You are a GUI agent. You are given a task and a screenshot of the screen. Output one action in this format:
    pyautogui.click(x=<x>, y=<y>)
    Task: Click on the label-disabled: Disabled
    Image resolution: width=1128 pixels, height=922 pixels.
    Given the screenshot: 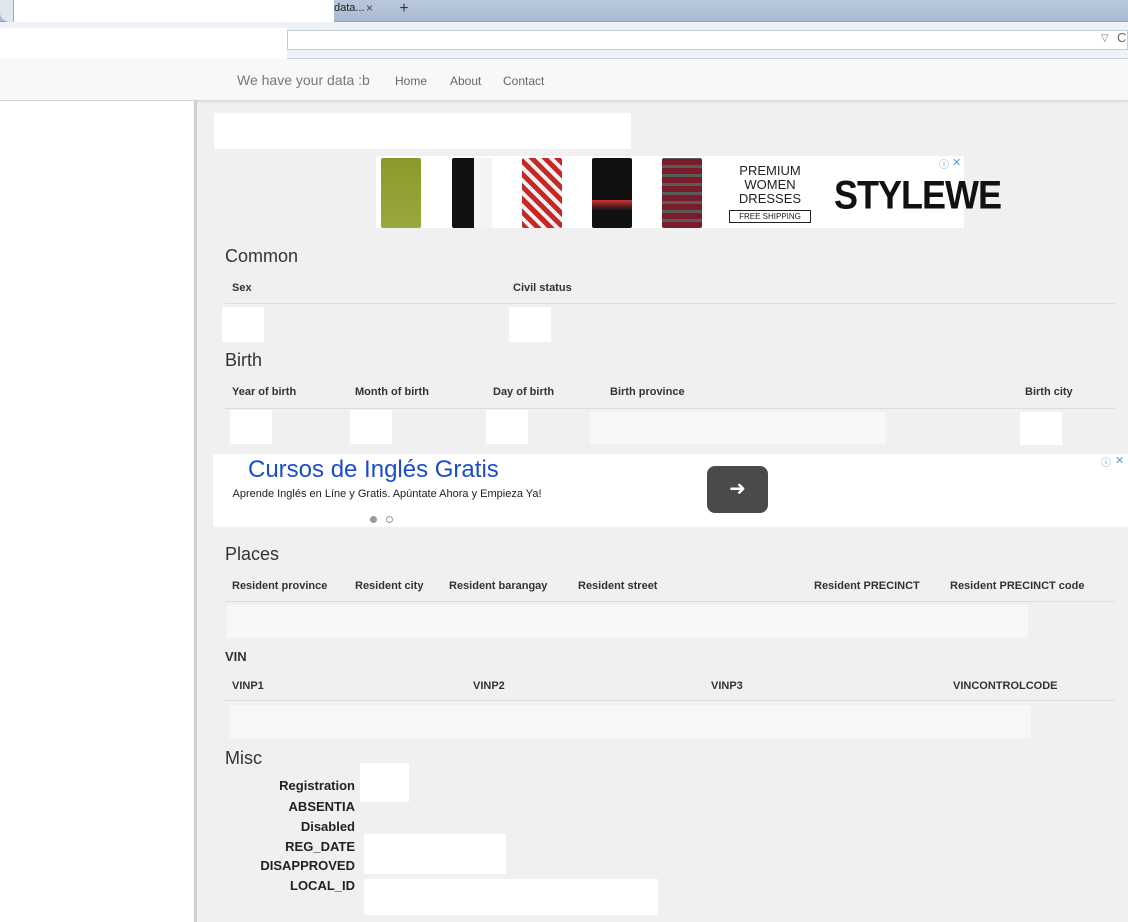 What is the action you would take?
    pyautogui.click(x=327, y=826)
    